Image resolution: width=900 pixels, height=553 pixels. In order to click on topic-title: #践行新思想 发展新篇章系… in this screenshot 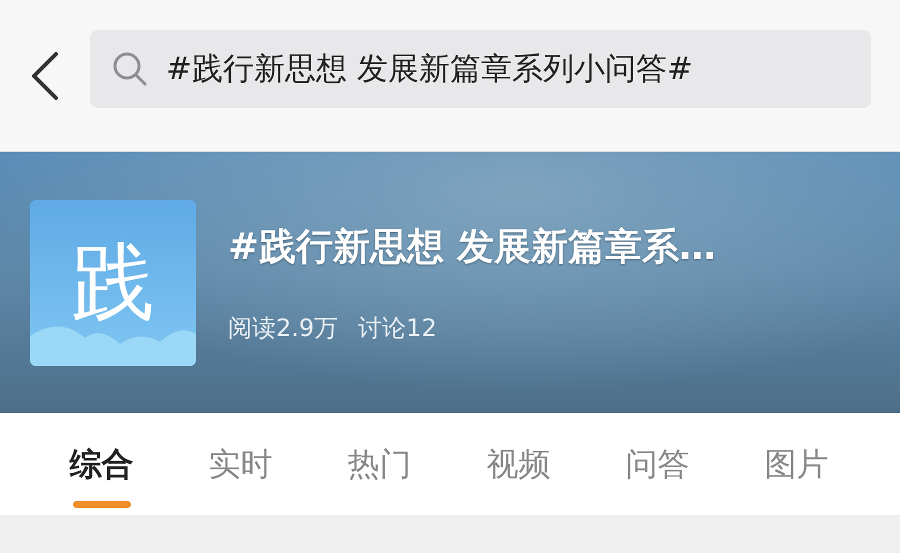, I will do `click(472, 247)`.